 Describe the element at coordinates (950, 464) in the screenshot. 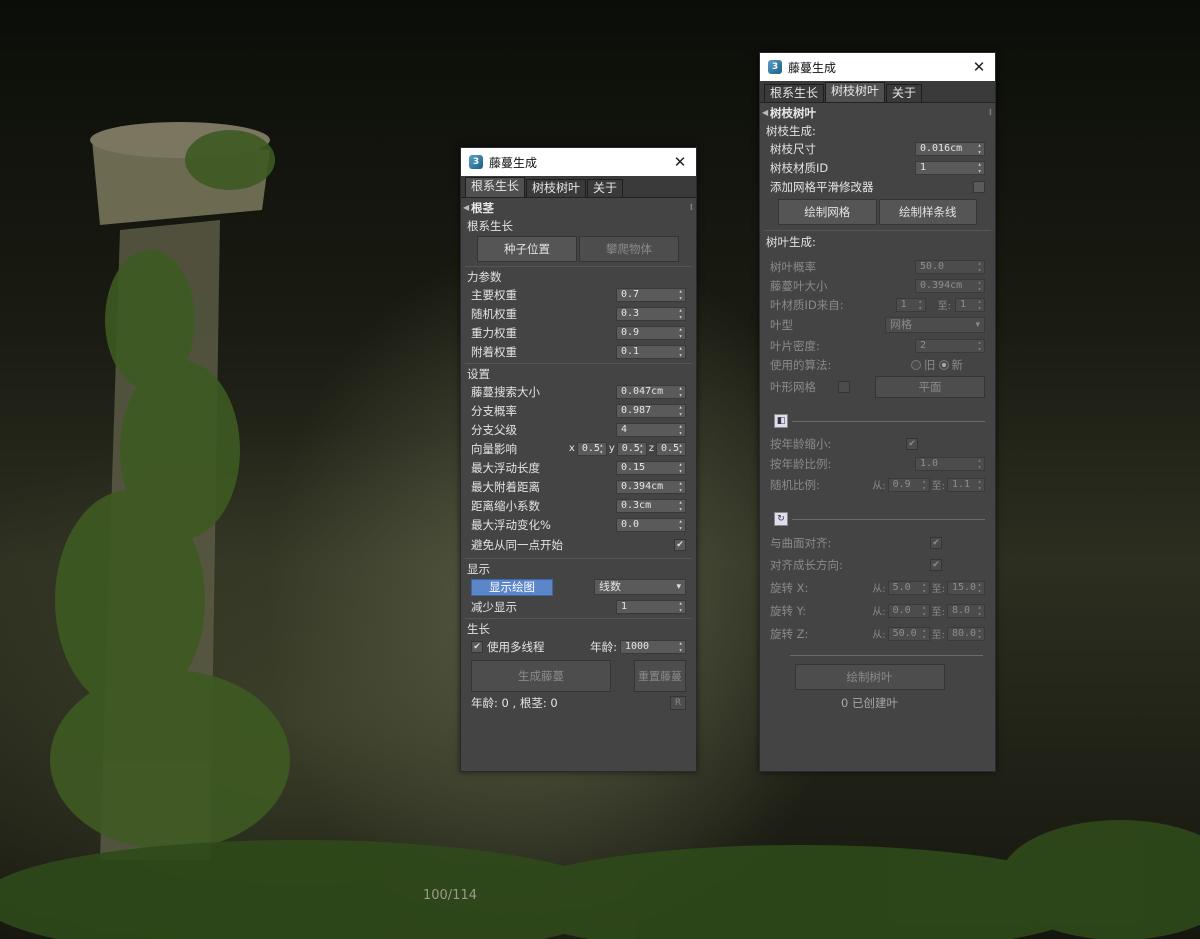

I see `scale-ratio-spinner: 1.0` at that location.